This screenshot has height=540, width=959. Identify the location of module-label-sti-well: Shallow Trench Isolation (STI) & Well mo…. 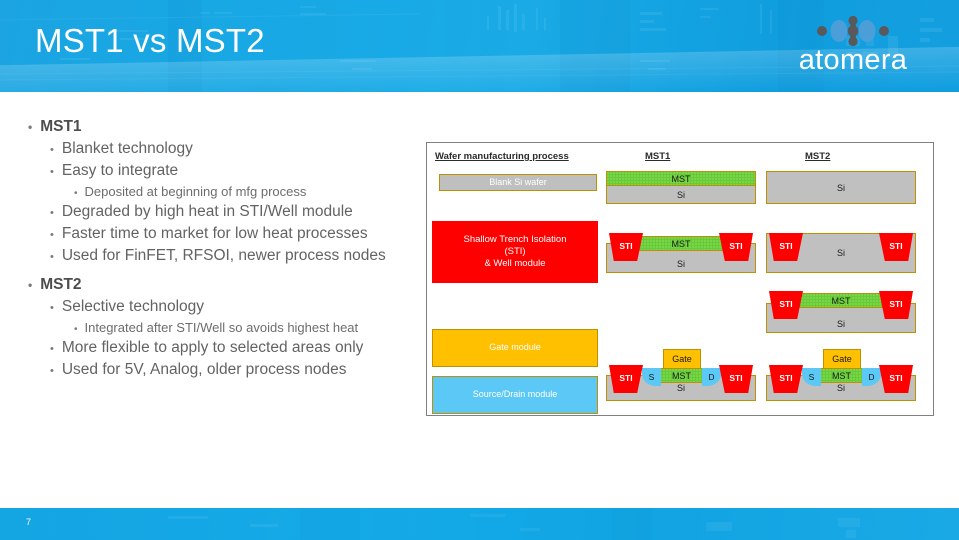
(515, 252).